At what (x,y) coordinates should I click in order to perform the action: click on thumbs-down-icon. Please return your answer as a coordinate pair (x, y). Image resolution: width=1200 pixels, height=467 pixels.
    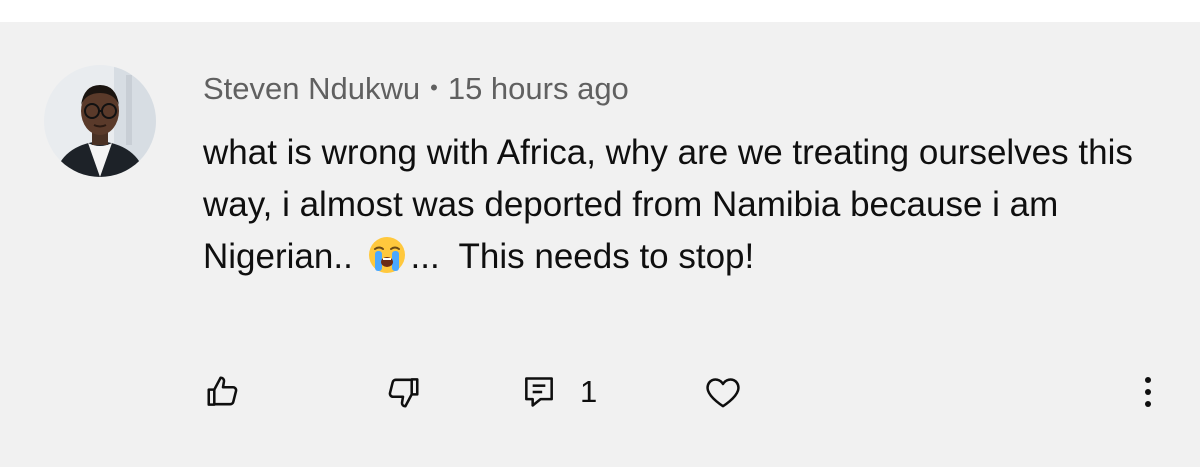
    Looking at the image, I should click on (403, 393).